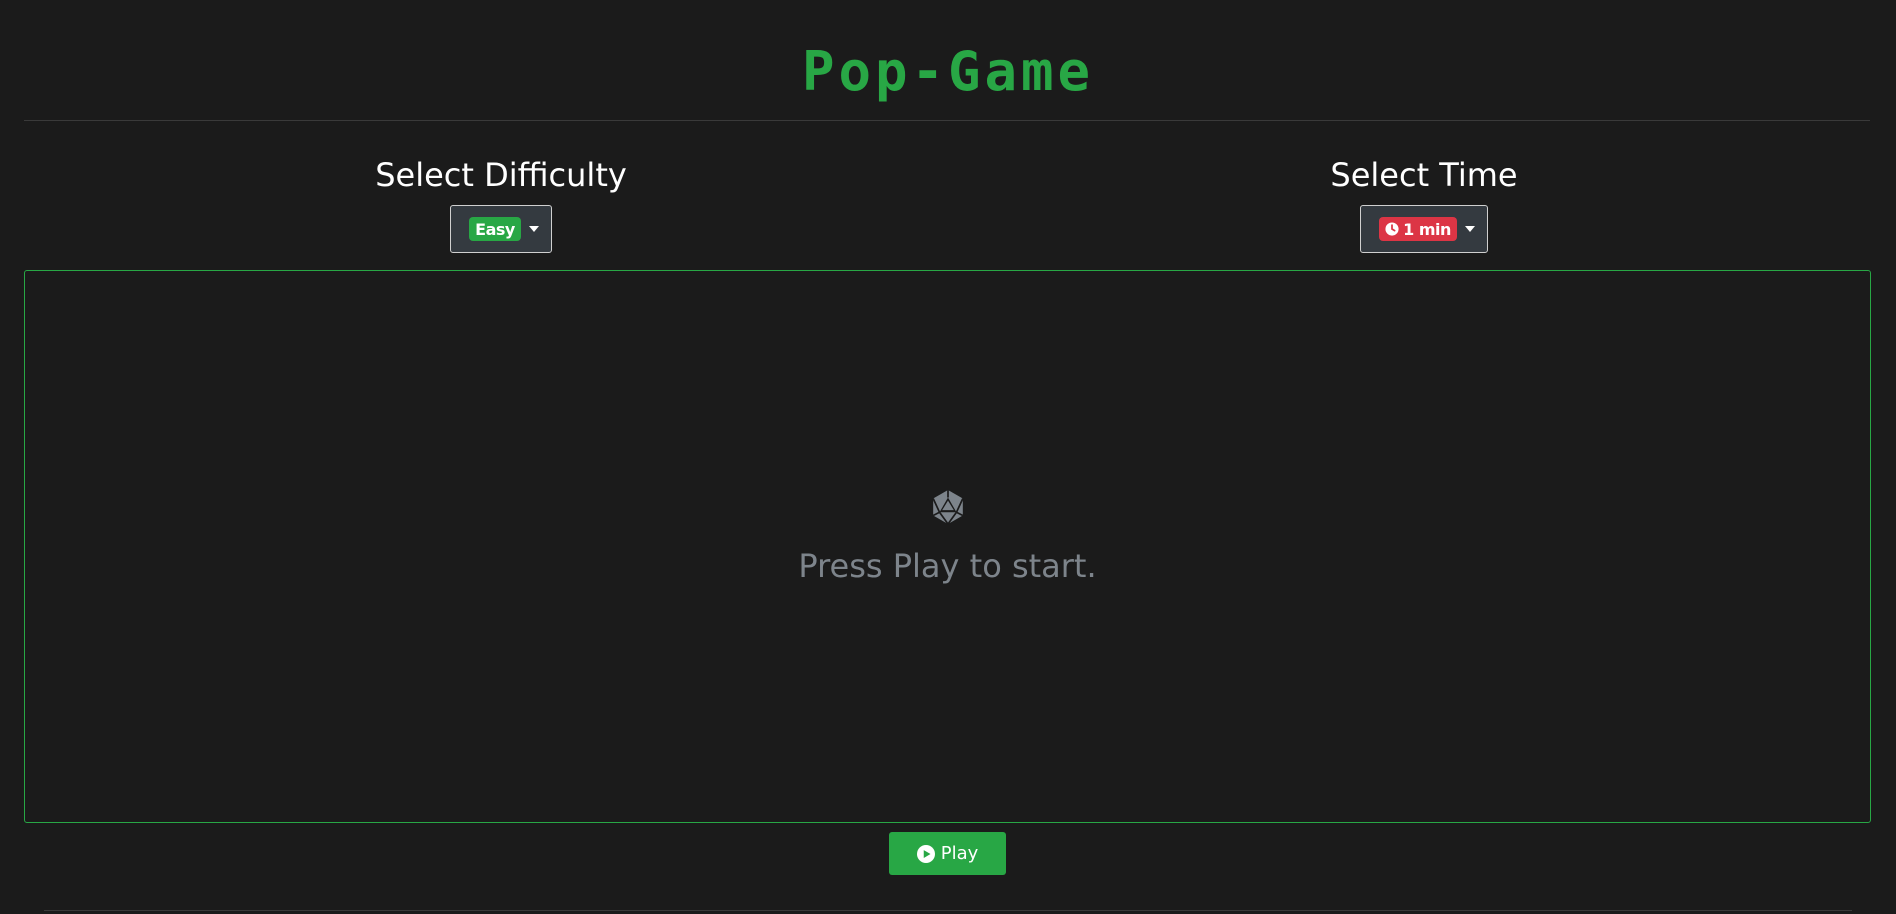 The image size is (1896, 914). I want to click on clock-icon, so click(1392, 229).